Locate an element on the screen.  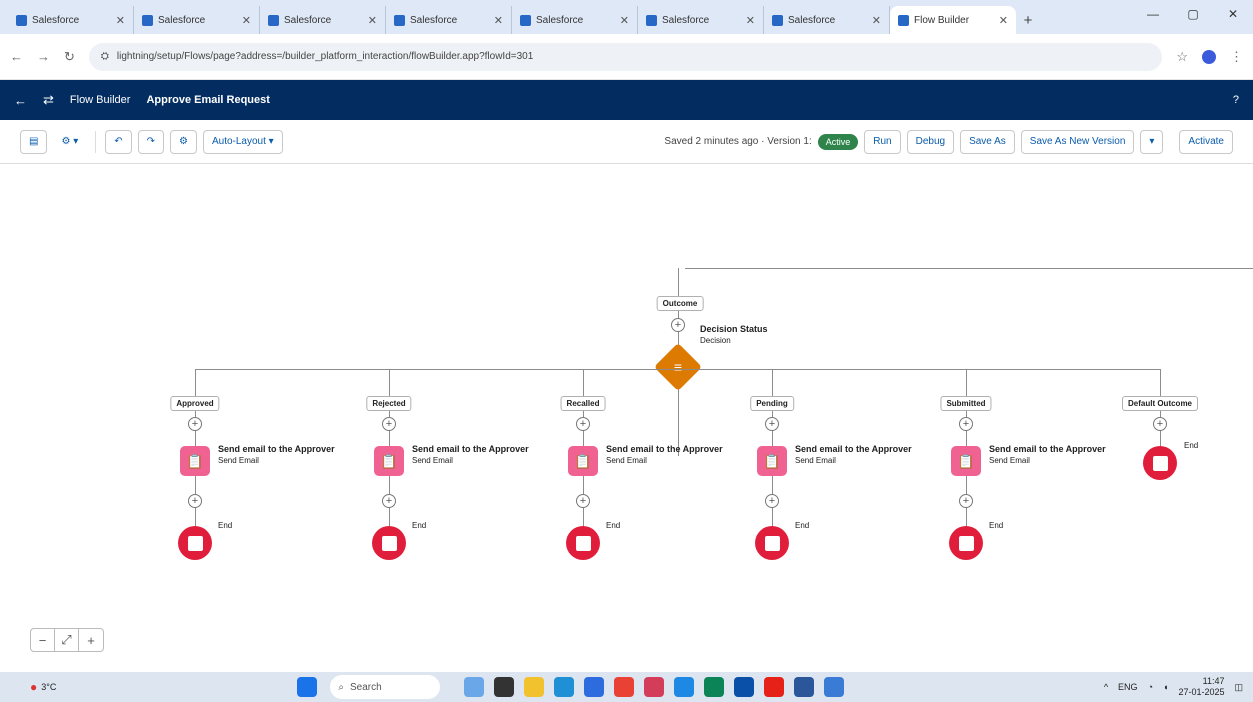
youtube-icon is located at coordinates (774, 687).